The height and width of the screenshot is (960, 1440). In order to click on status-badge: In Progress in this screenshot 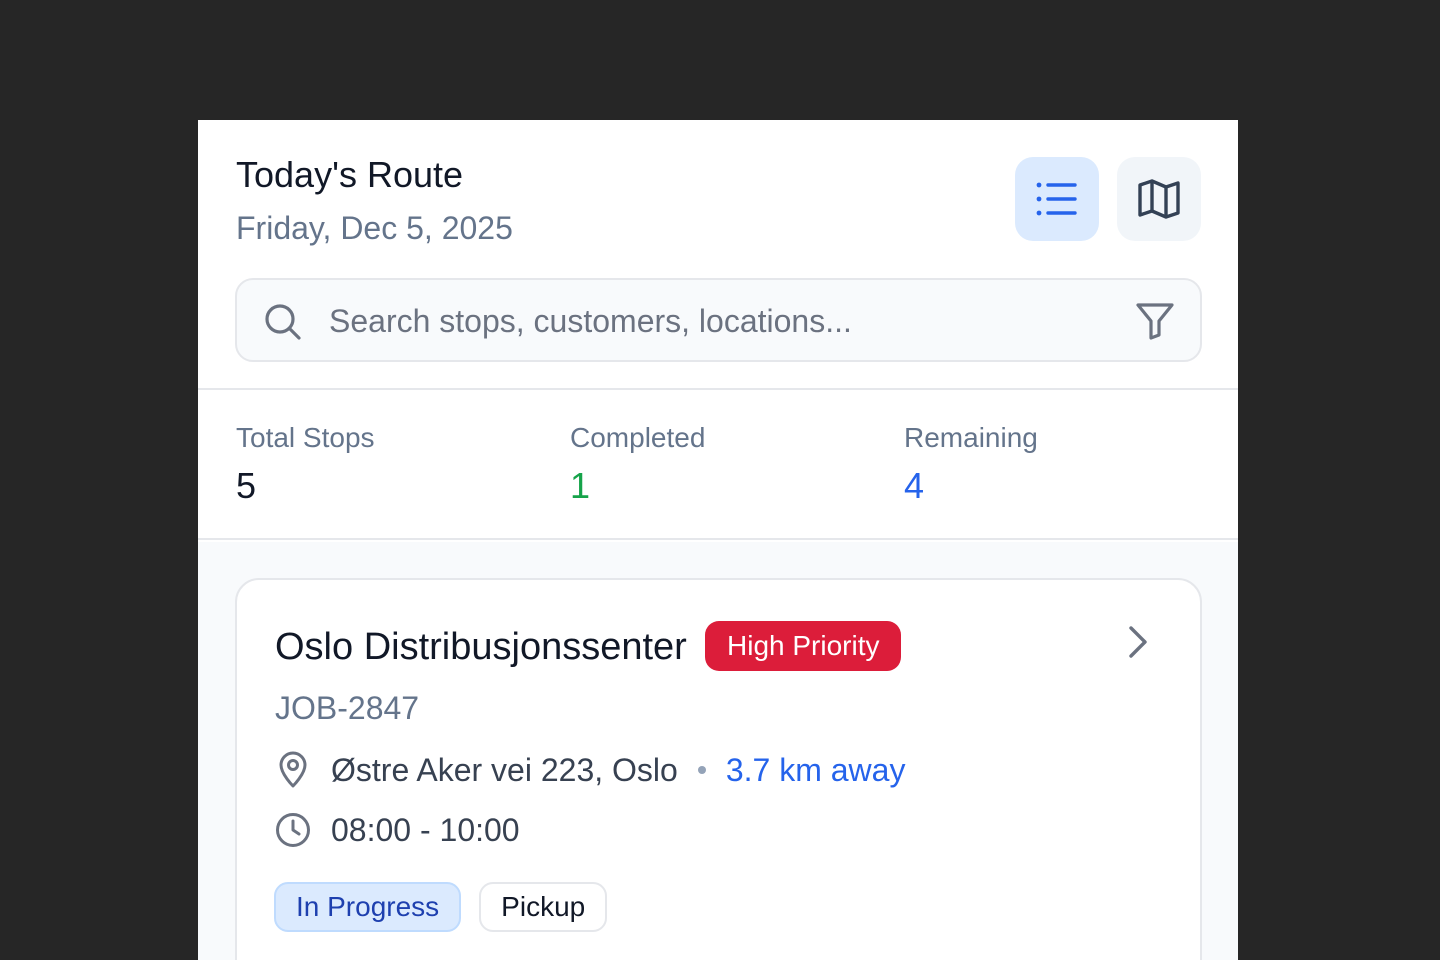, I will do `click(368, 907)`.